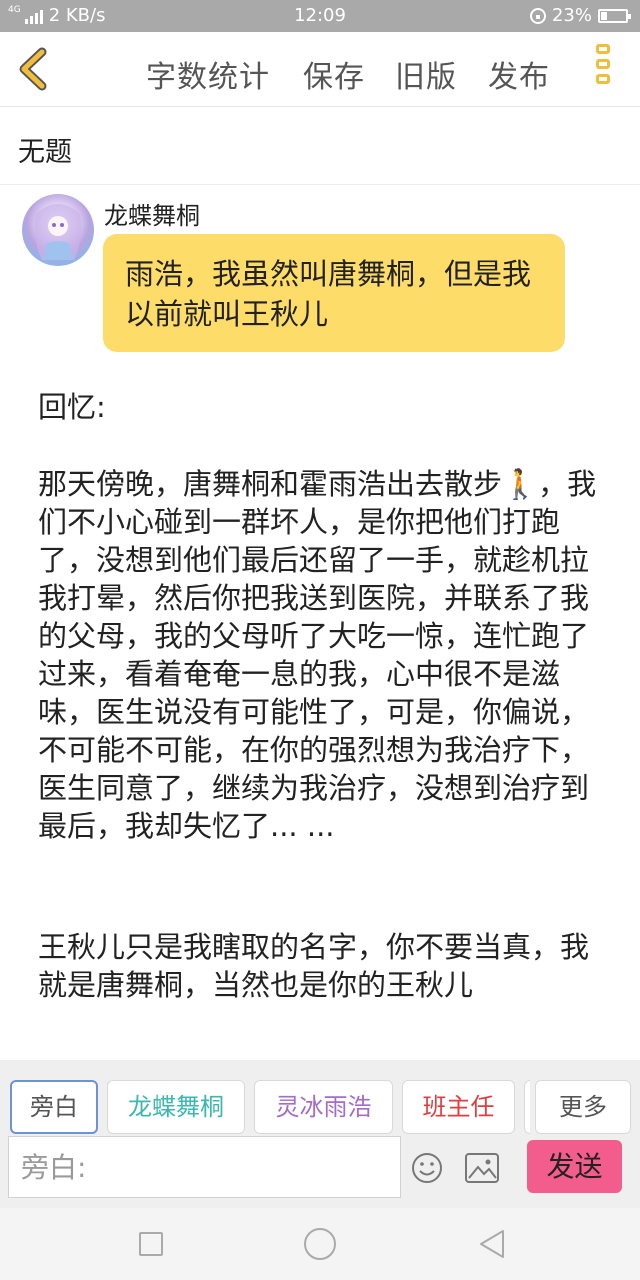 The image size is (640, 1280). I want to click on role-head-teacher: 班主任, so click(458, 1107).